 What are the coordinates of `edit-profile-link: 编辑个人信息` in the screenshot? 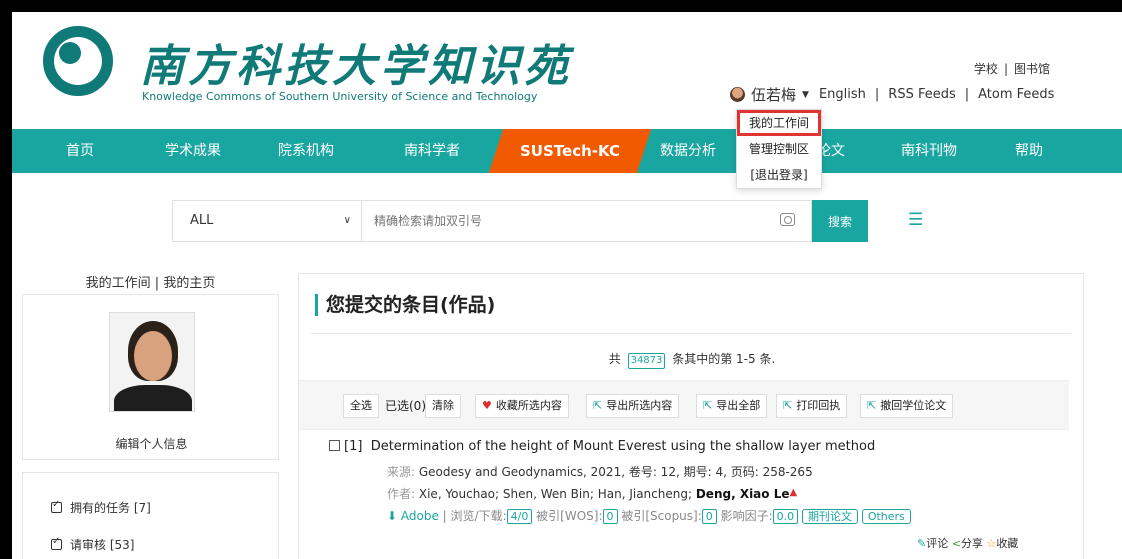 It's located at (151, 443).